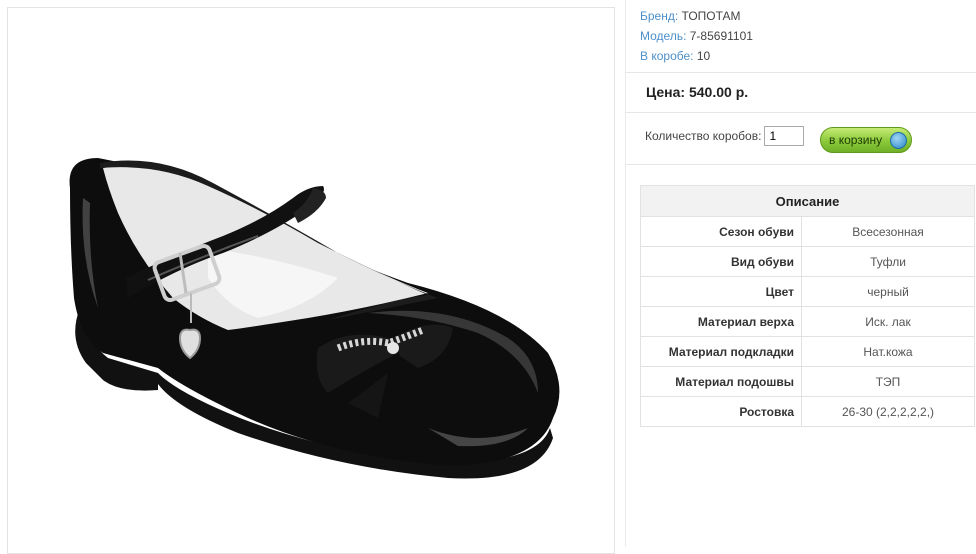 This screenshot has height=554, width=976. Describe the element at coordinates (721, 291) in the screenshot. I see `spec-key: Цвет` at that location.